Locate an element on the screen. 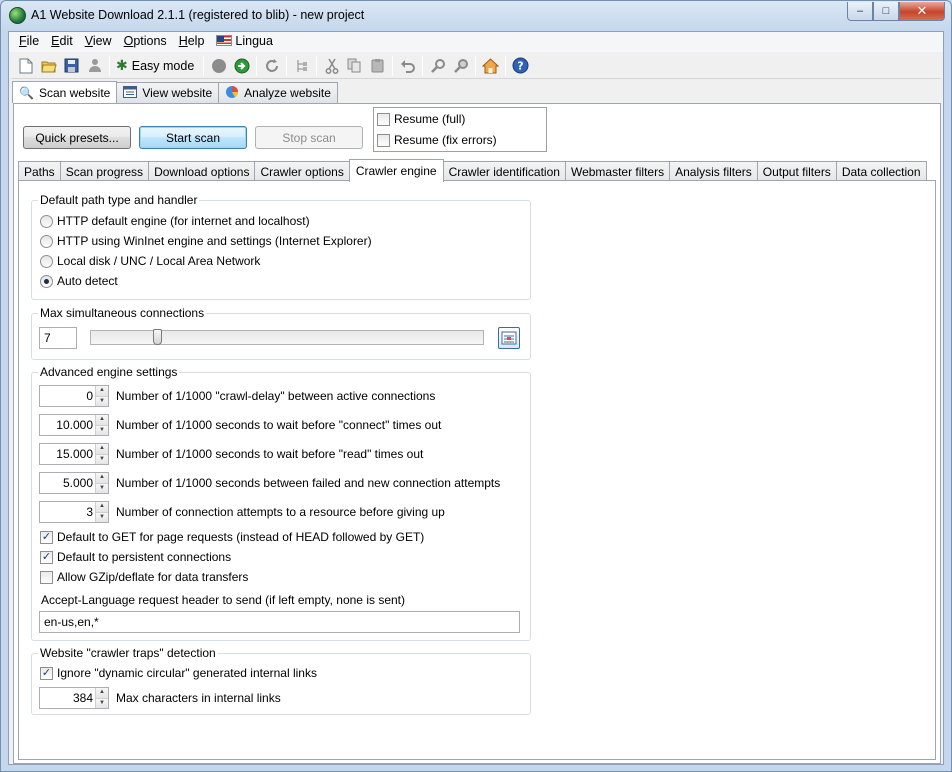 The image size is (952, 772). toolbar-separator is located at coordinates (423, 65).